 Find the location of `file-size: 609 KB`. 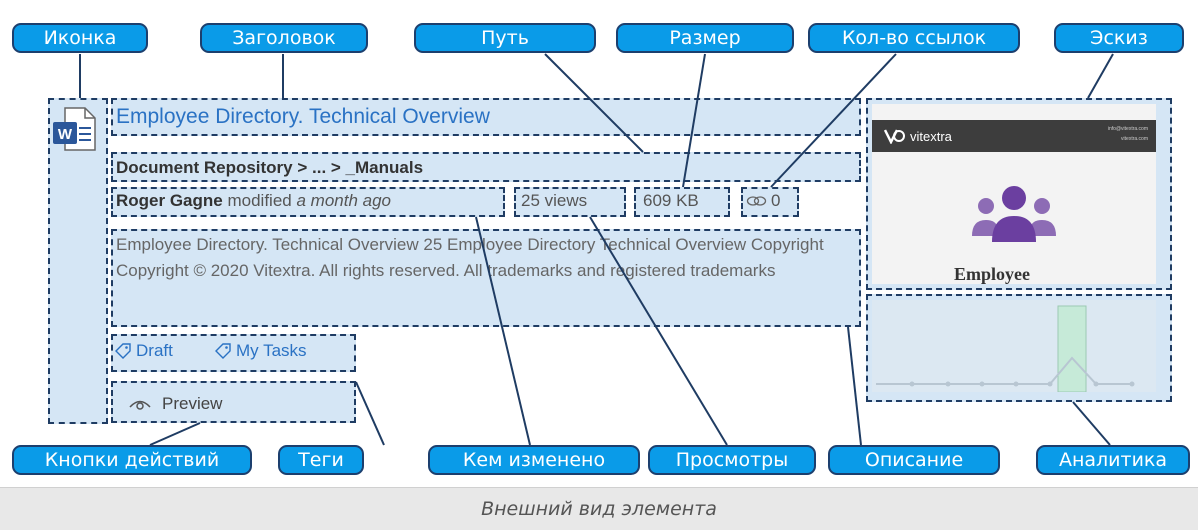

file-size: 609 KB is located at coordinates (671, 200).